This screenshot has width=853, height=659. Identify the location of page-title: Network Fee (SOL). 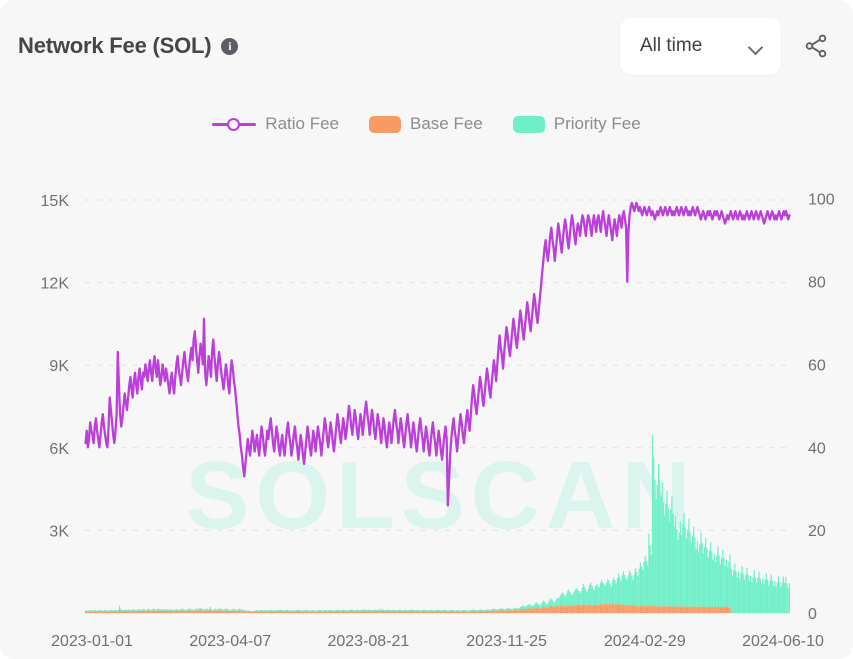
(115, 45).